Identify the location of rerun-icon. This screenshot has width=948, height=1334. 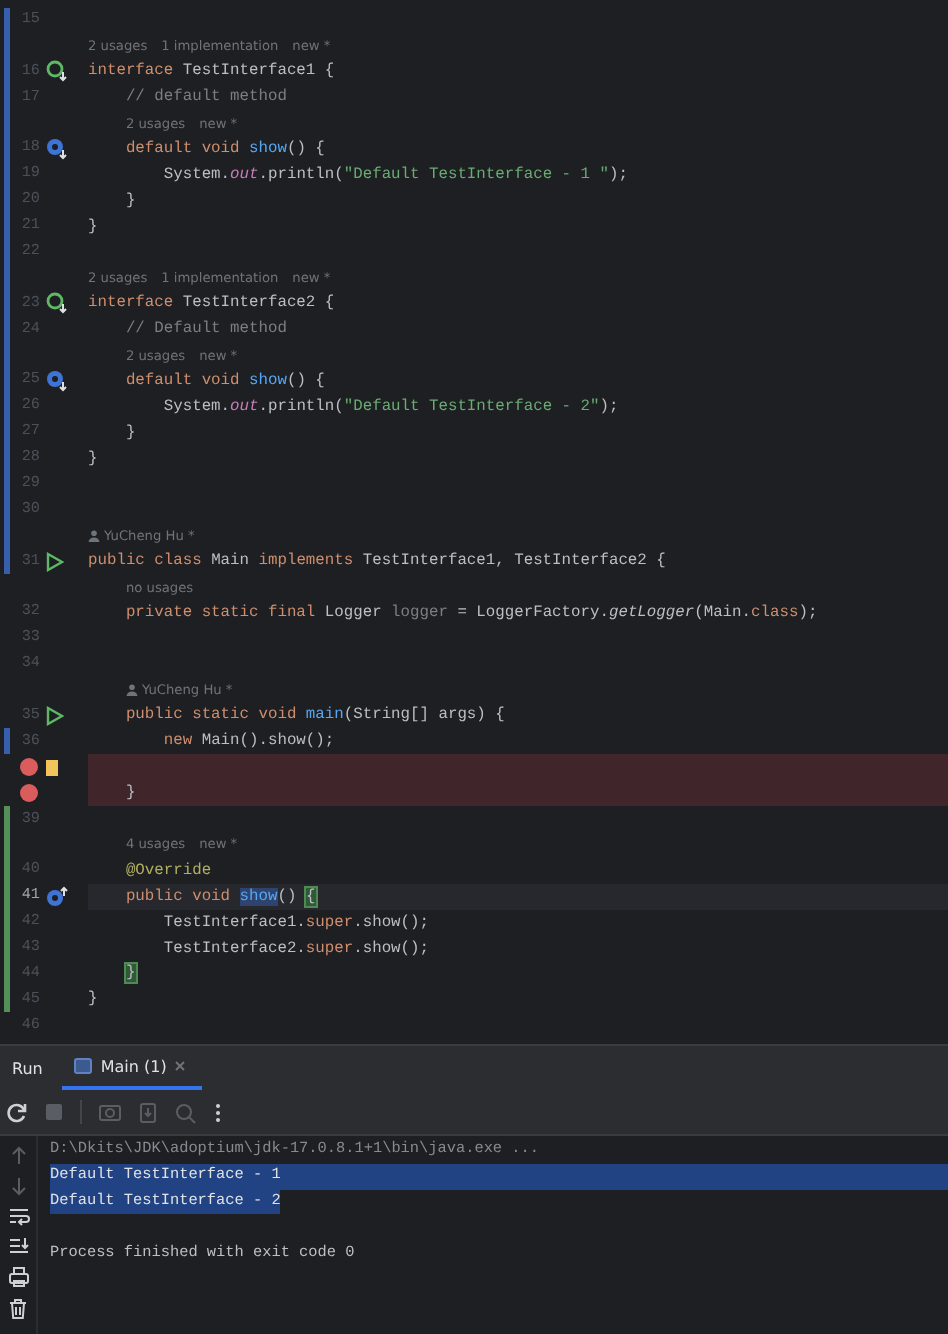
(17, 1112).